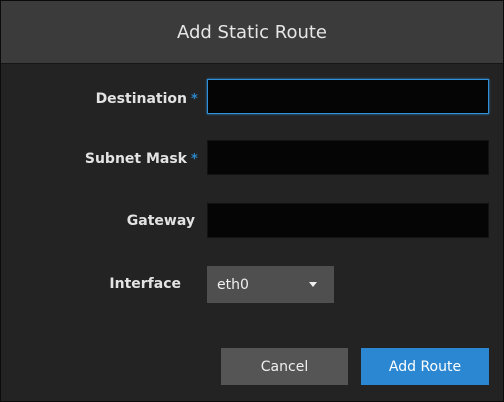 This screenshot has height=402, width=504. Describe the element at coordinates (313, 284) in the screenshot. I see `chevron-down-icon` at that location.